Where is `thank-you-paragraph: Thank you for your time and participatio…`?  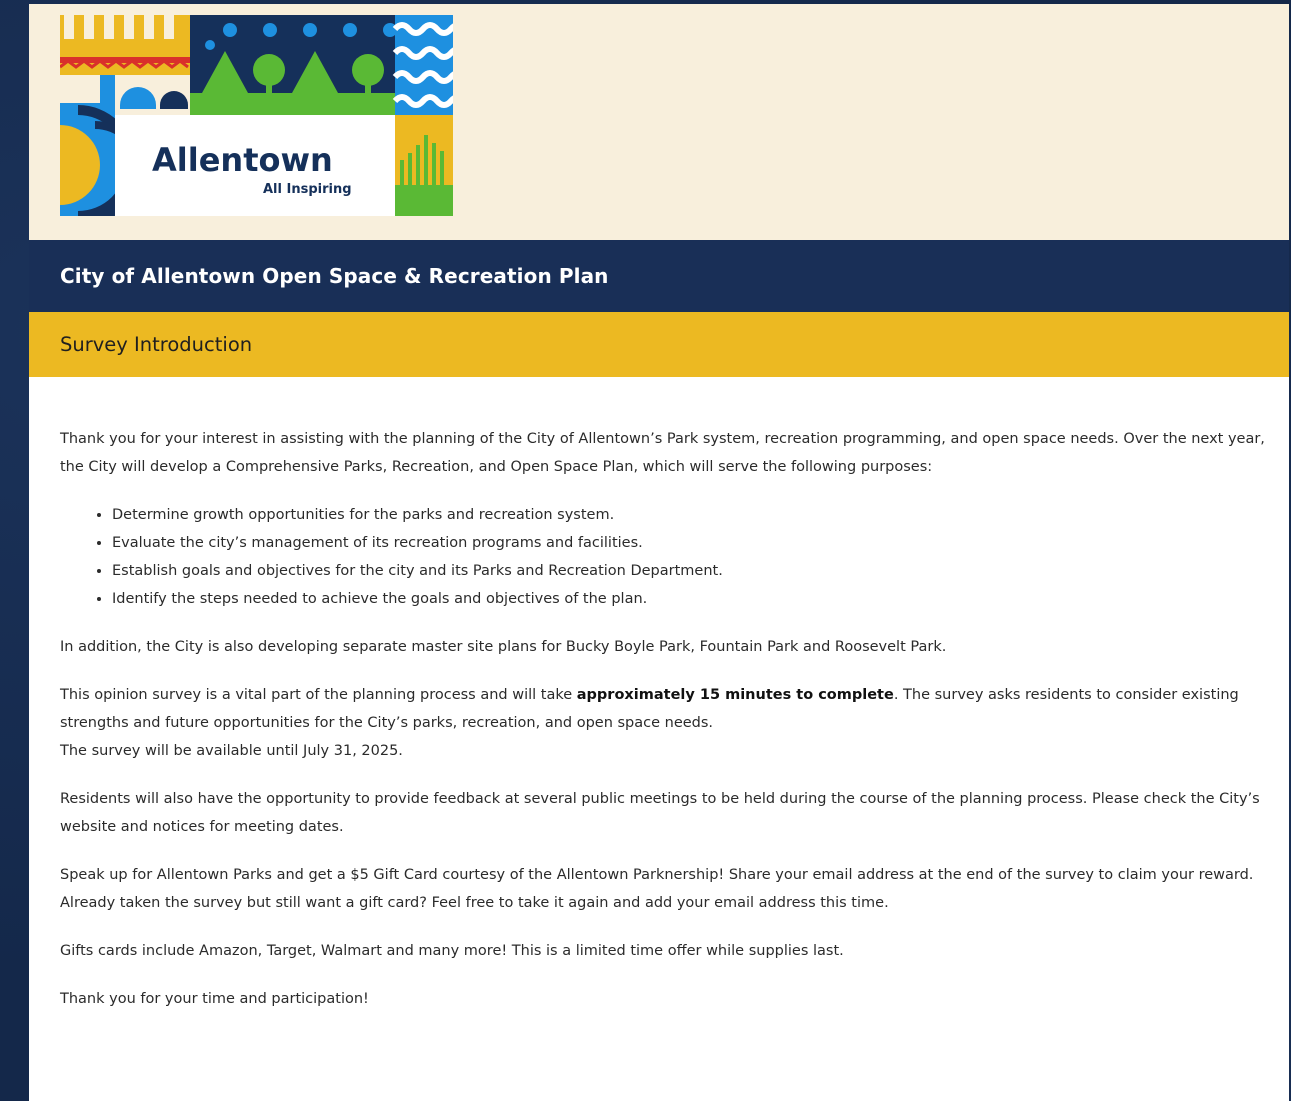
thank-you-paragraph: Thank you for your time and participatio… is located at coordinates (214, 999).